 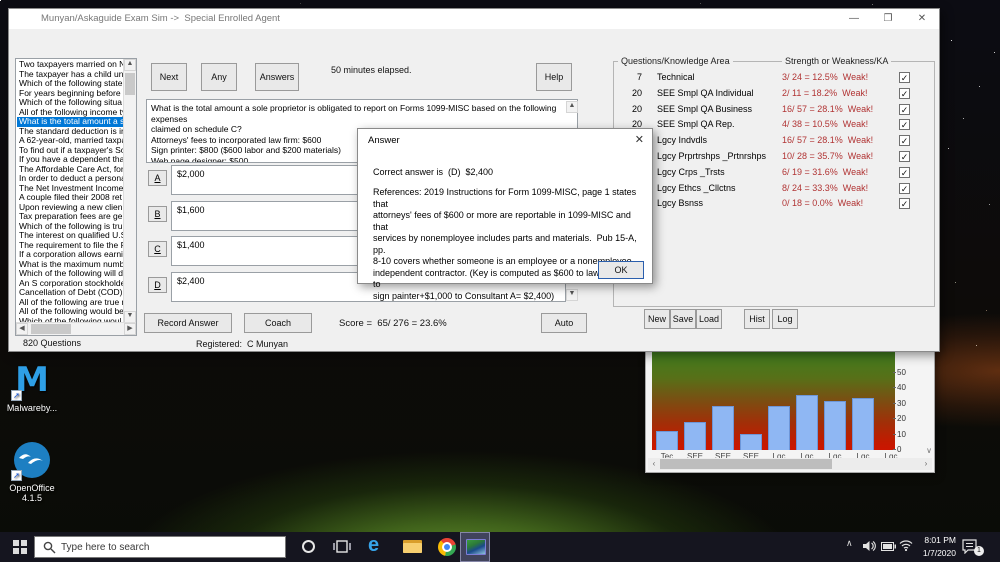 What do you see at coordinates (899, 372) in the screenshot?
I see `chart-y-tick: 50` at bounding box center [899, 372].